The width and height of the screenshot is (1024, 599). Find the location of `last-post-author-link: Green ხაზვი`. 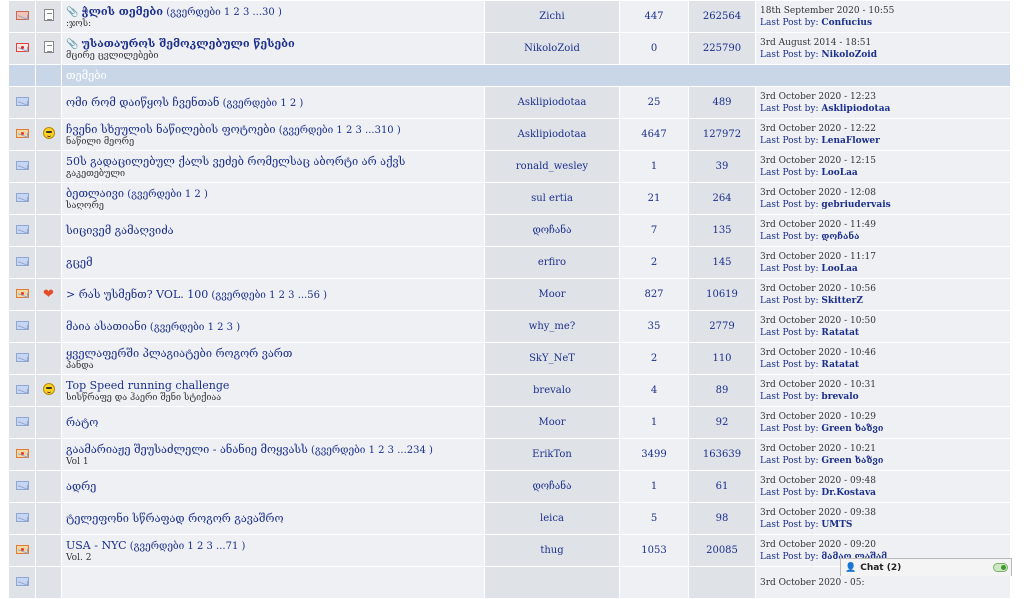

last-post-author-link: Green ხაზვი is located at coordinates (852, 429).